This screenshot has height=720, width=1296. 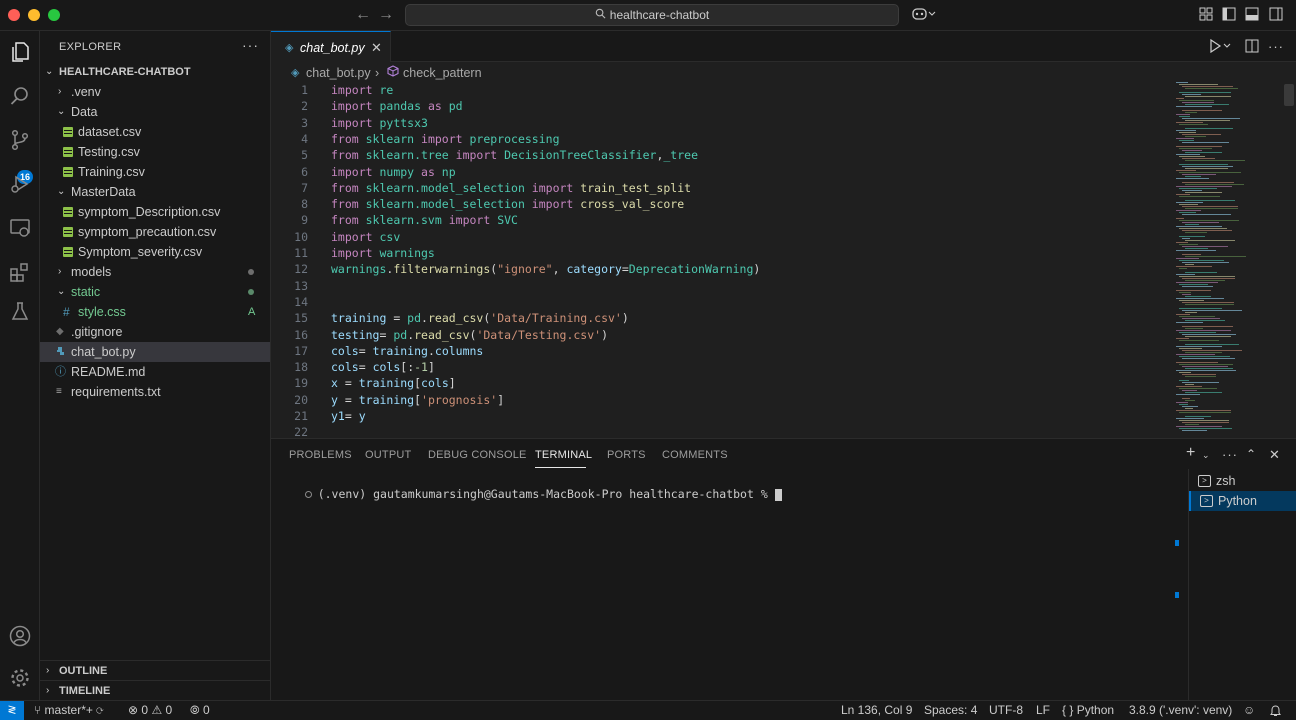 I want to click on code-line: 14, so click(x=721, y=302).